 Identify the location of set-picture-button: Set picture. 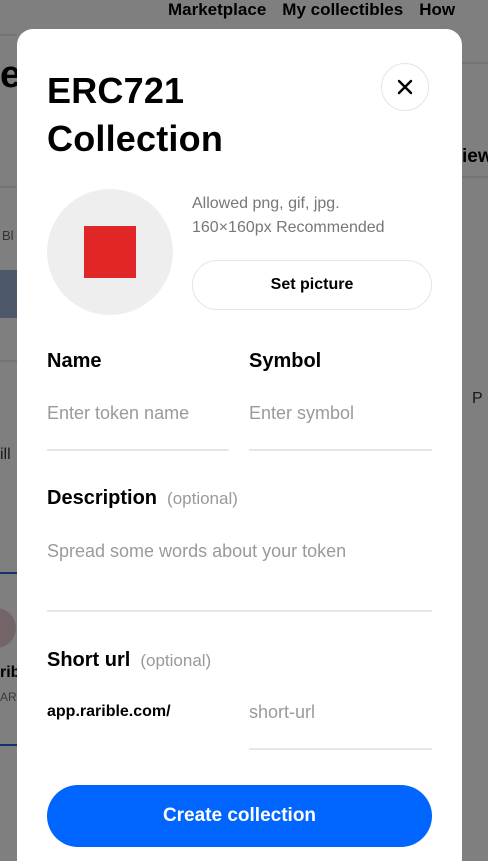
(312, 285).